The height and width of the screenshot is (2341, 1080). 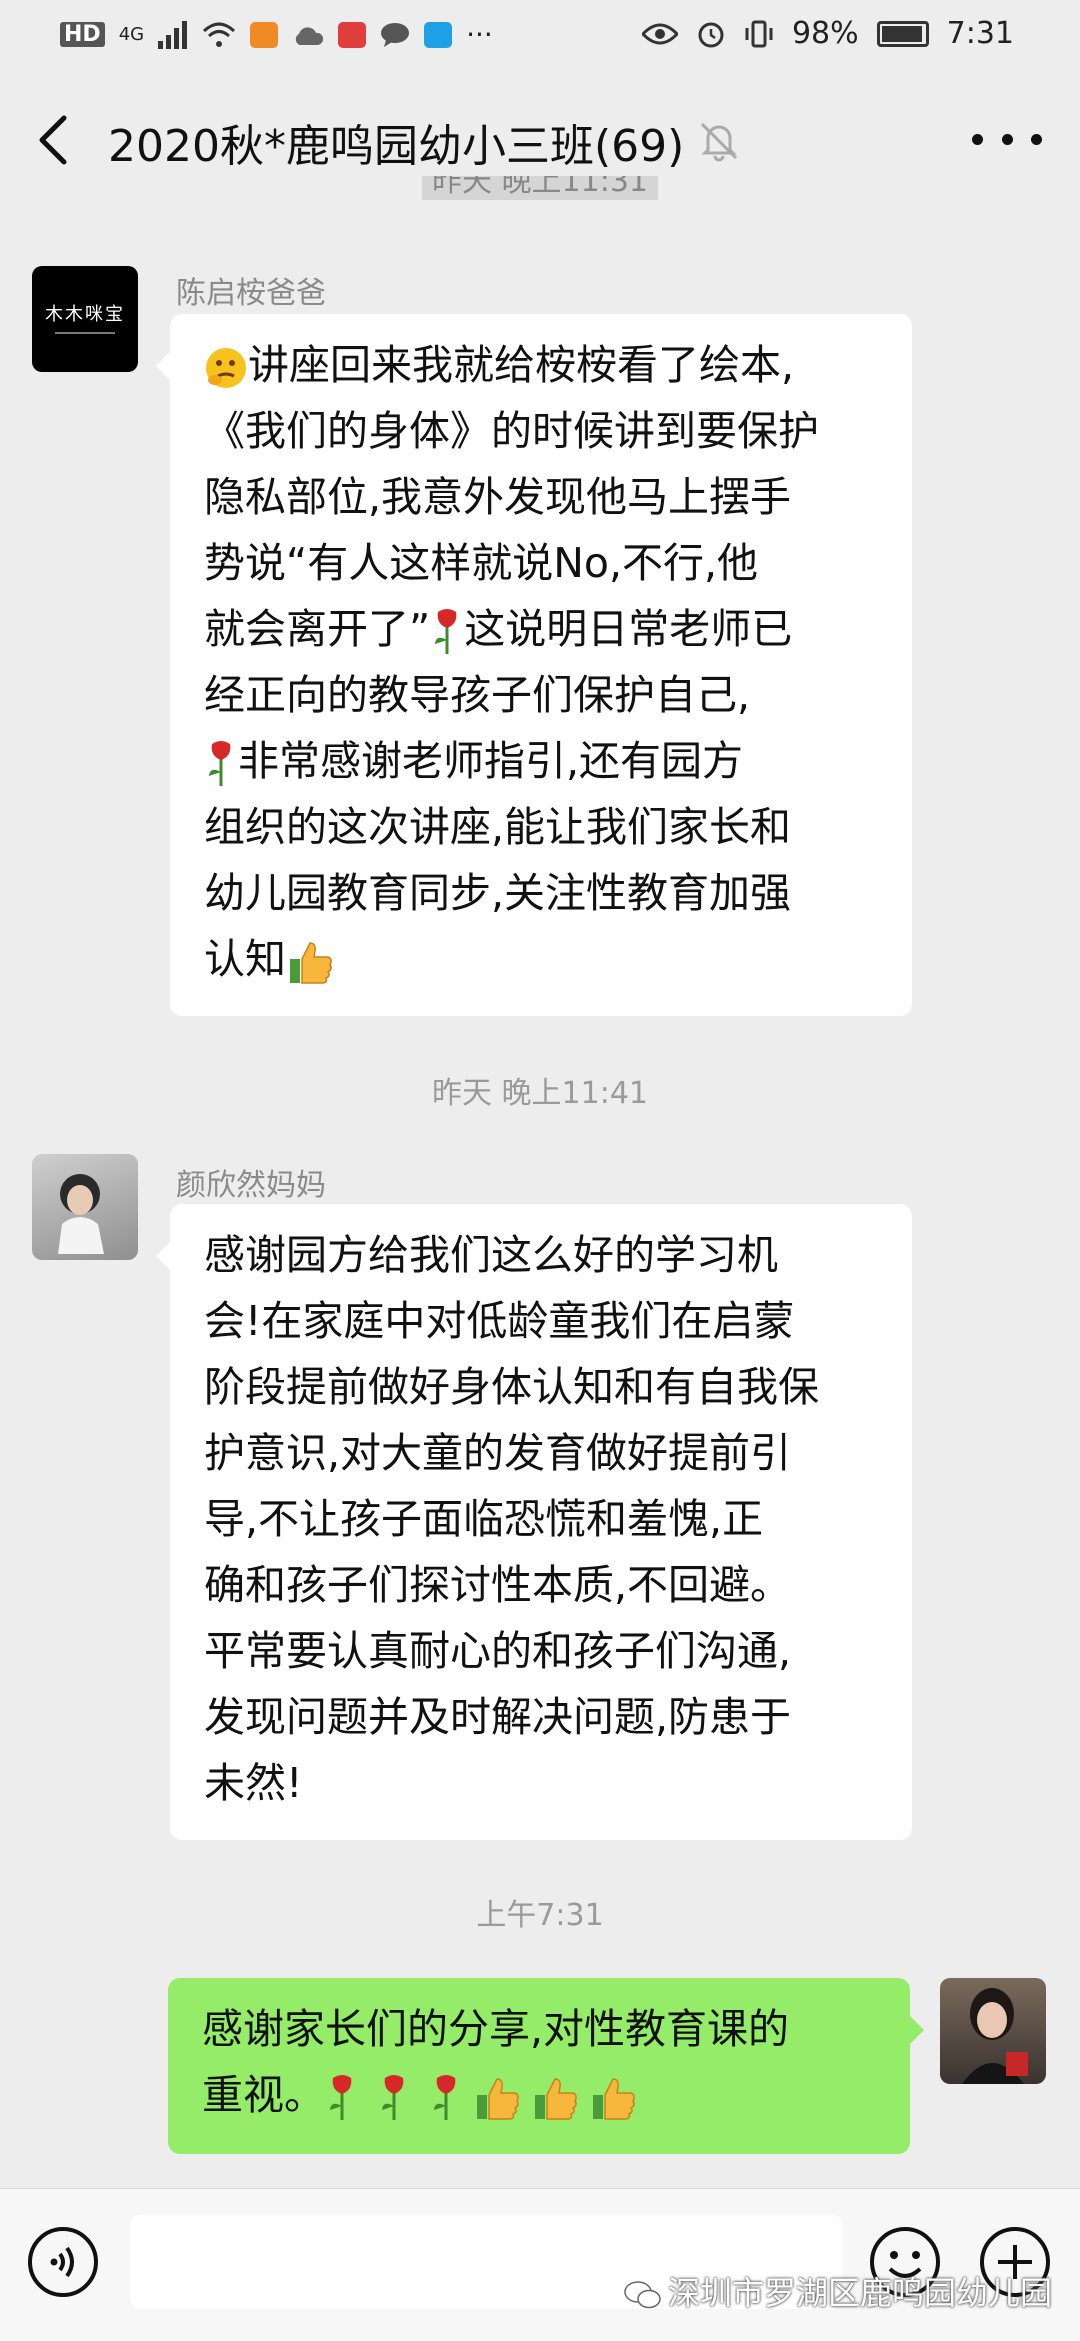 What do you see at coordinates (309, 35) in the screenshot?
I see `cloud-icon` at bounding box center [309, 35].